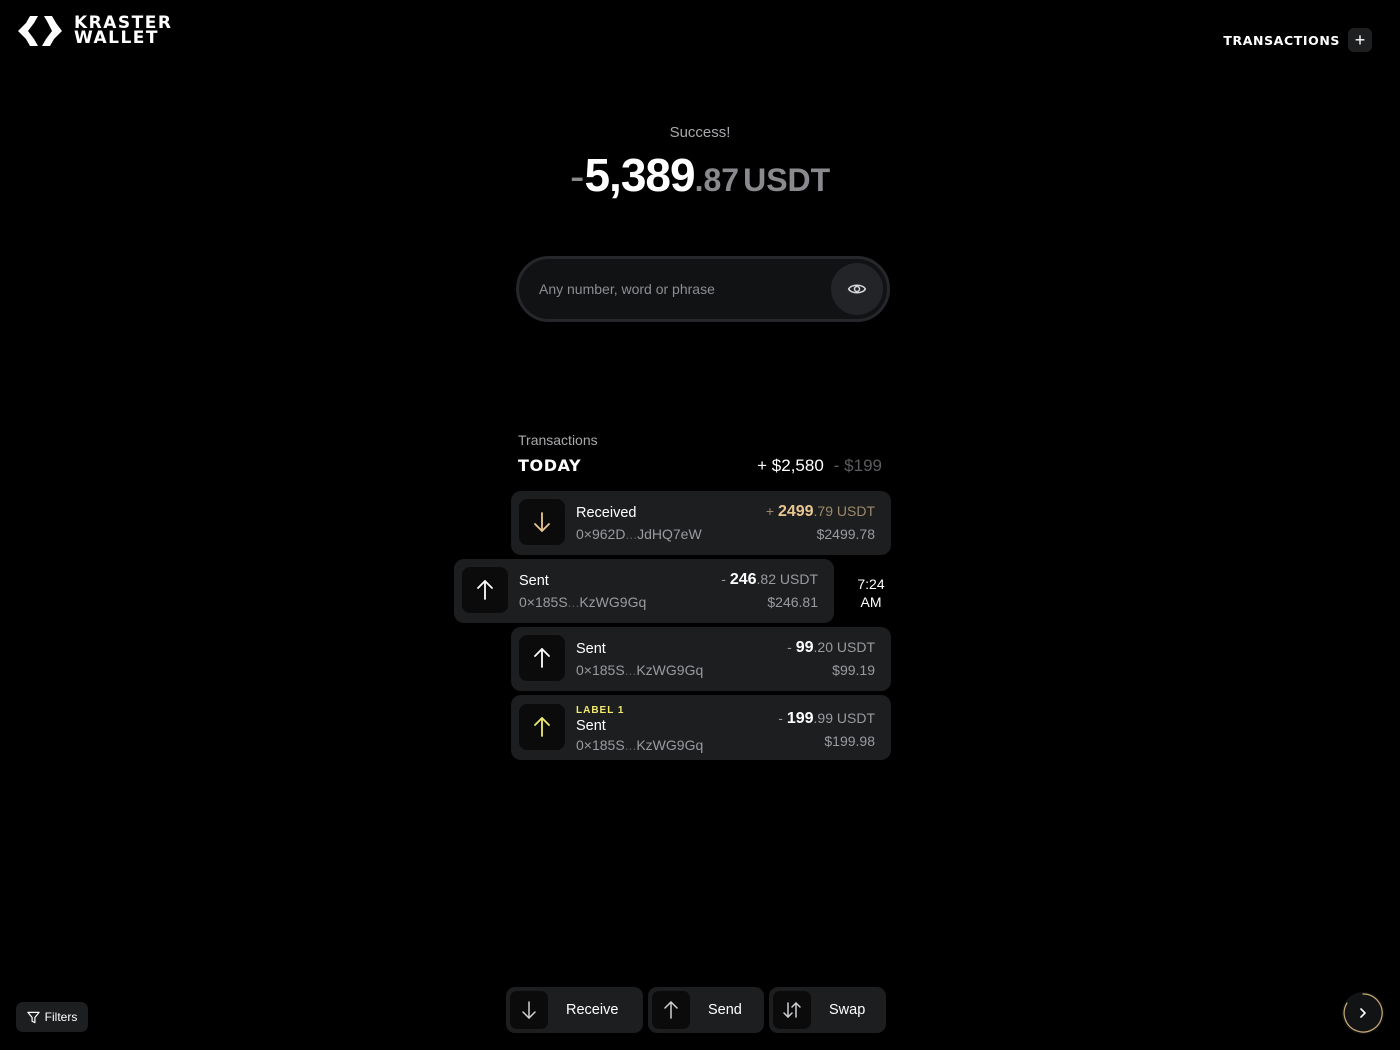 This screenshot has width=1400, height=1050. What do you see at coordinates (766, 579) in the screenshot?
I see `amount-decimal: .82` at bounding box center [766, 579].